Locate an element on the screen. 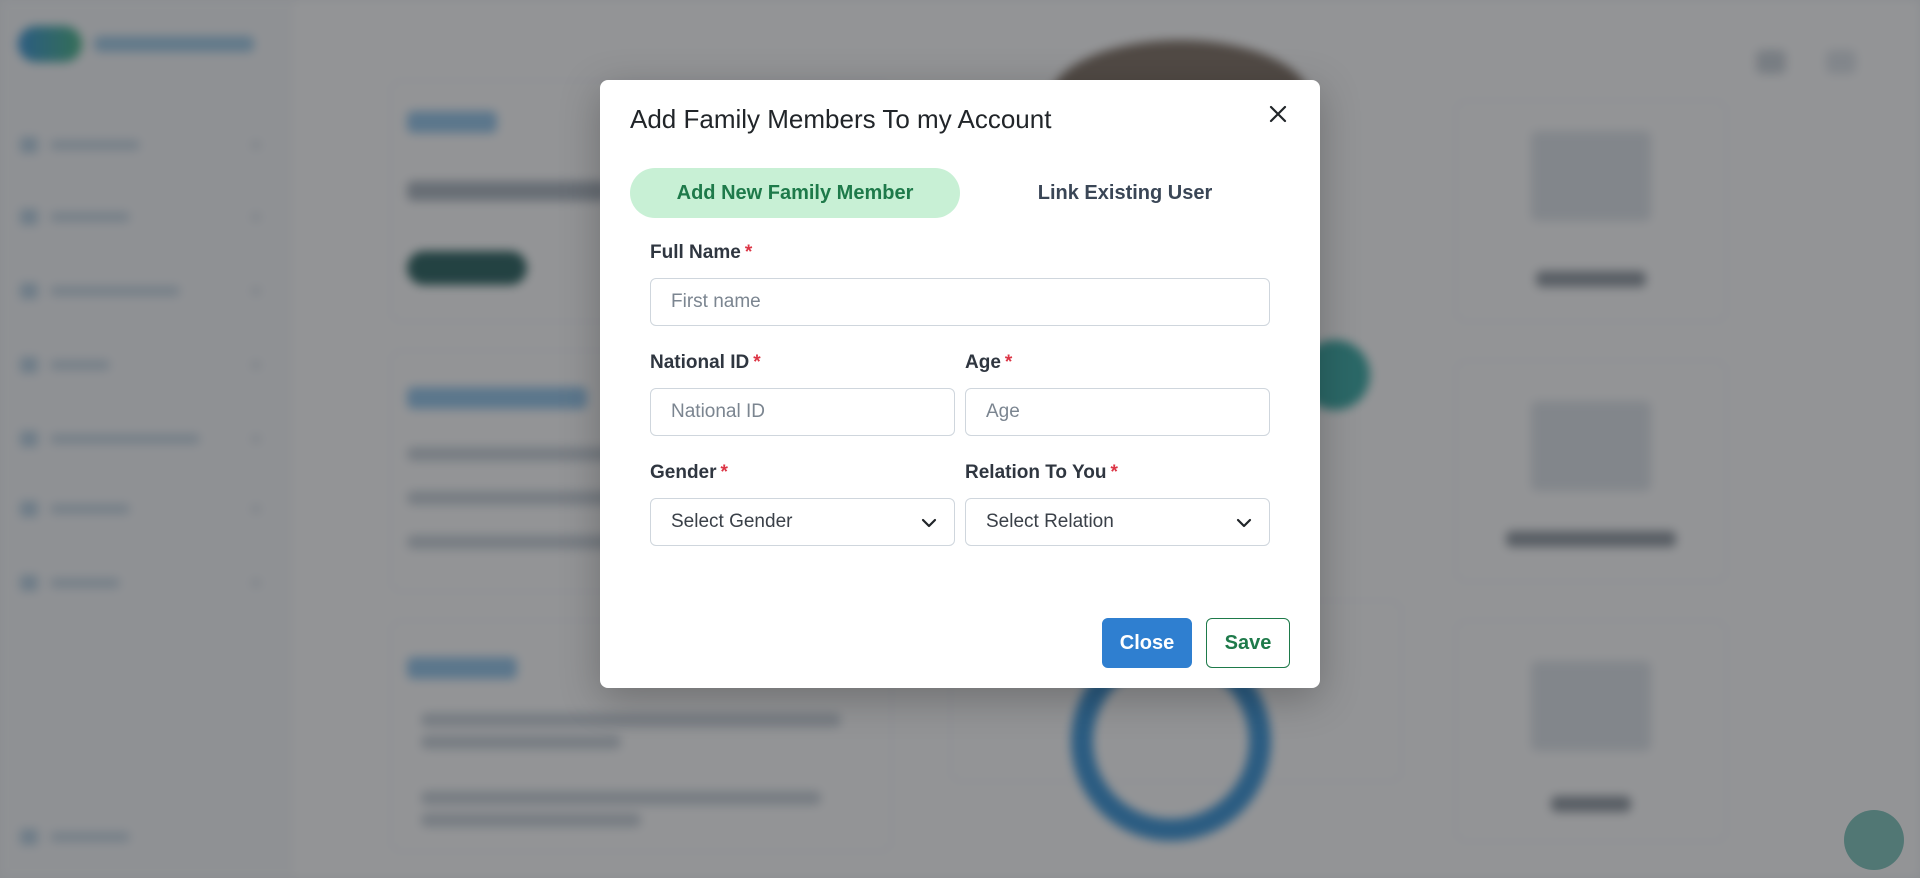  chat-fab-button is located at coordinates (1874, 840).